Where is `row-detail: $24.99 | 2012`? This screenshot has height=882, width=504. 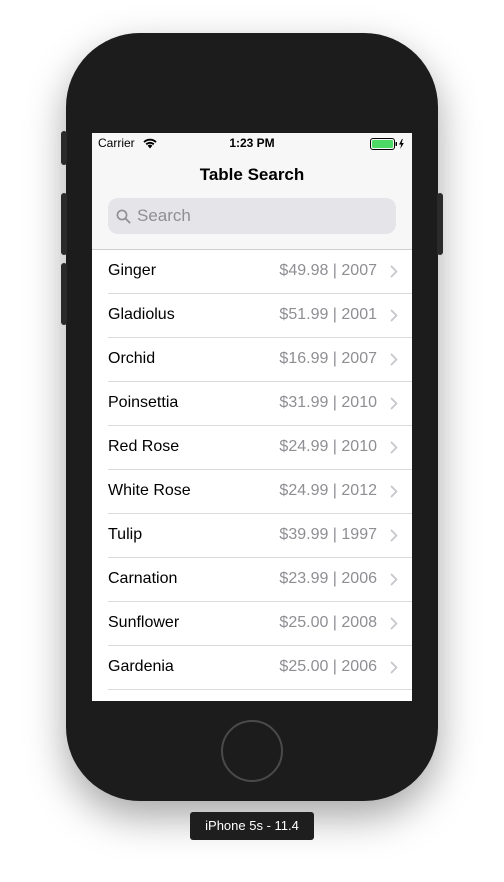 row-detail: $24.99 | 2012 is located at coordinates (328, 490).